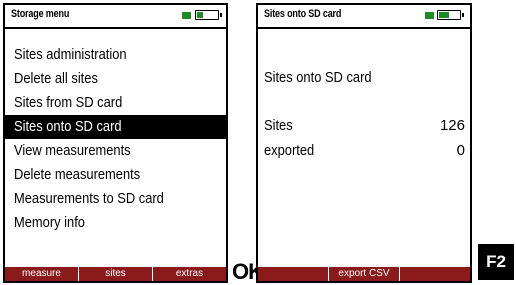  I want to click on softkey-bar: measure sites extras, so click(115, 274).